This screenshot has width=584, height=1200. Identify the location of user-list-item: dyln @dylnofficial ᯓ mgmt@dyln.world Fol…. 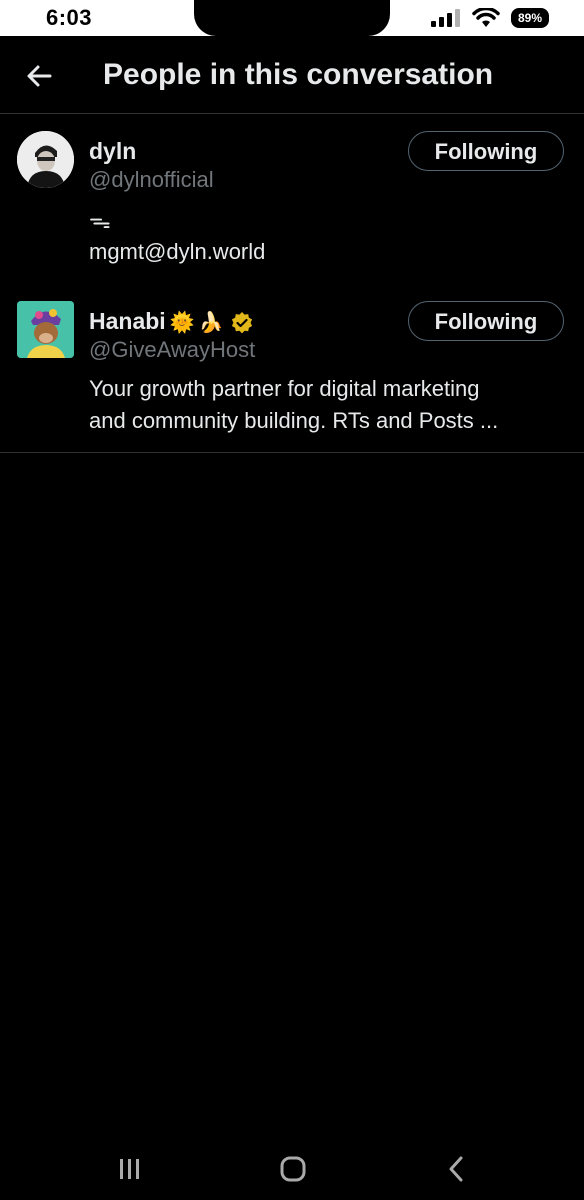
(292, 199).